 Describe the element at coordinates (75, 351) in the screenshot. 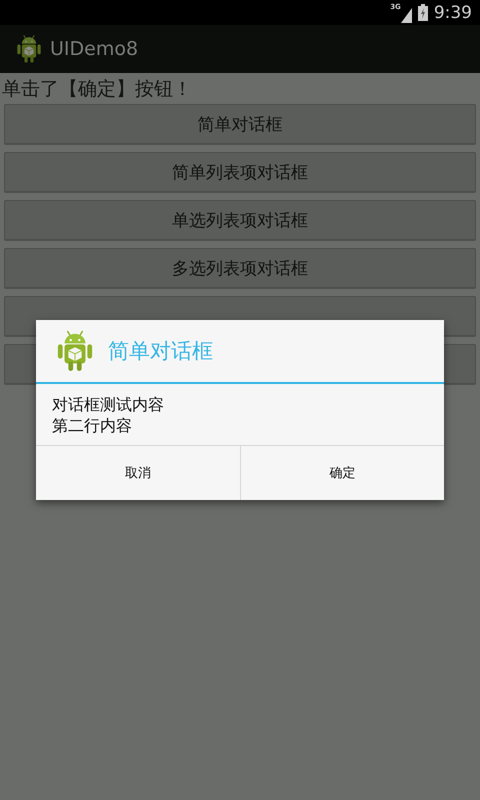

I see `android-icon` at that location.